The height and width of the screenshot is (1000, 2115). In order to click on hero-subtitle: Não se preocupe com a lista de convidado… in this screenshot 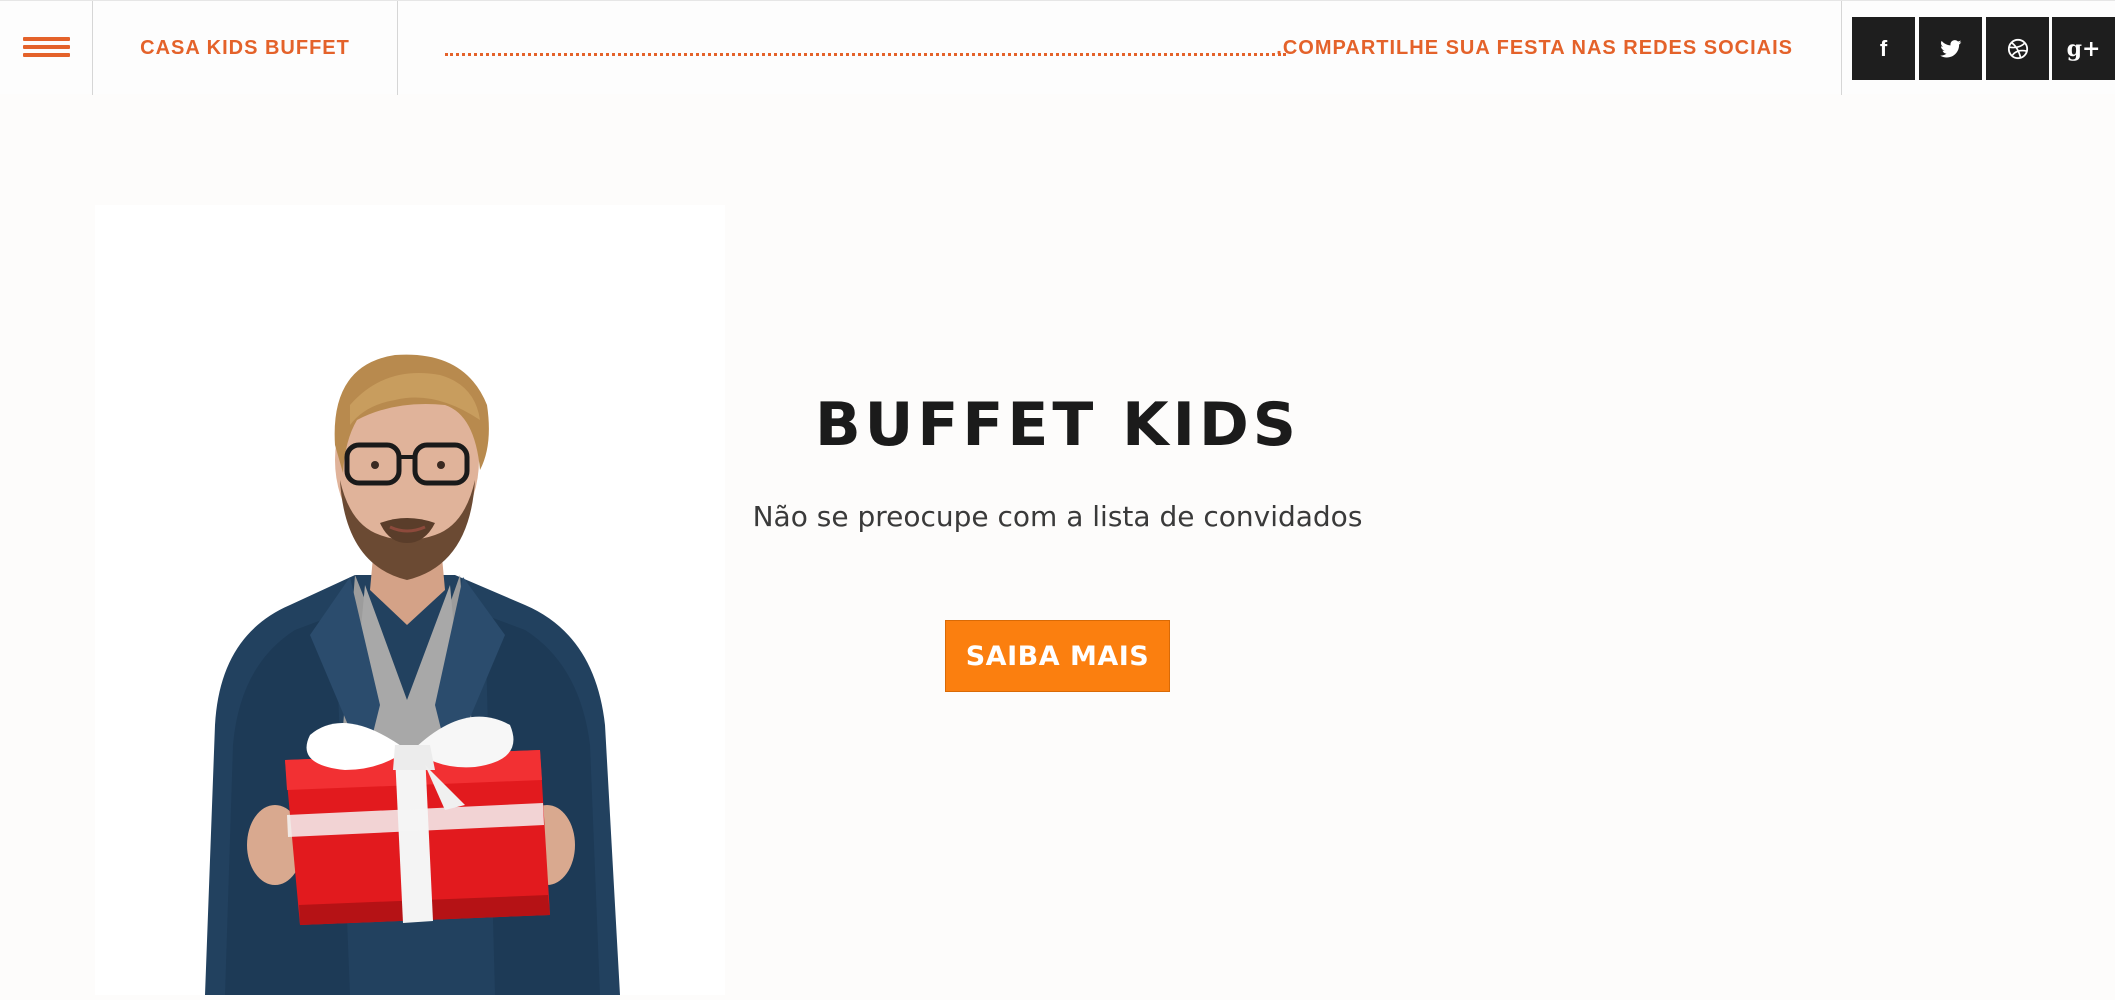, I will do `click(1057, 516)`.